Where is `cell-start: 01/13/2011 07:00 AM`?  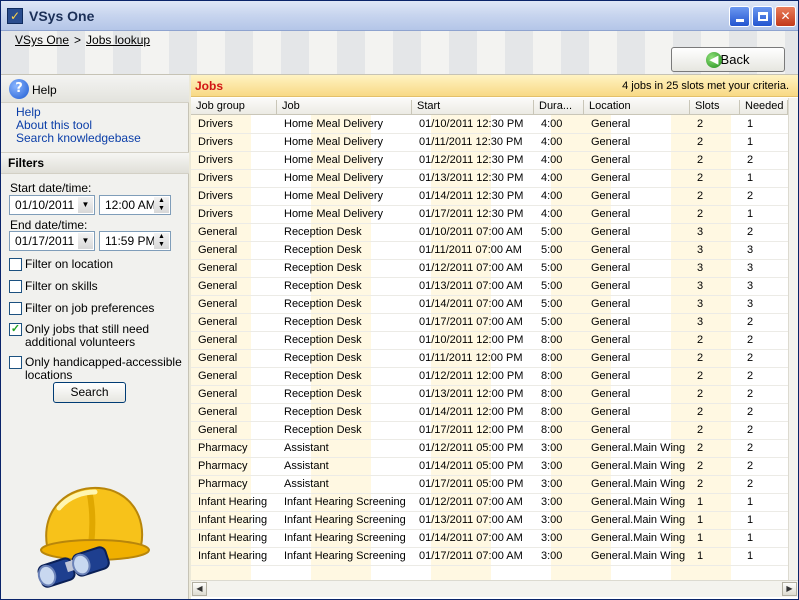 cell-start: 01/13/2011 07:00 AM is located at coordinates (471, 520).